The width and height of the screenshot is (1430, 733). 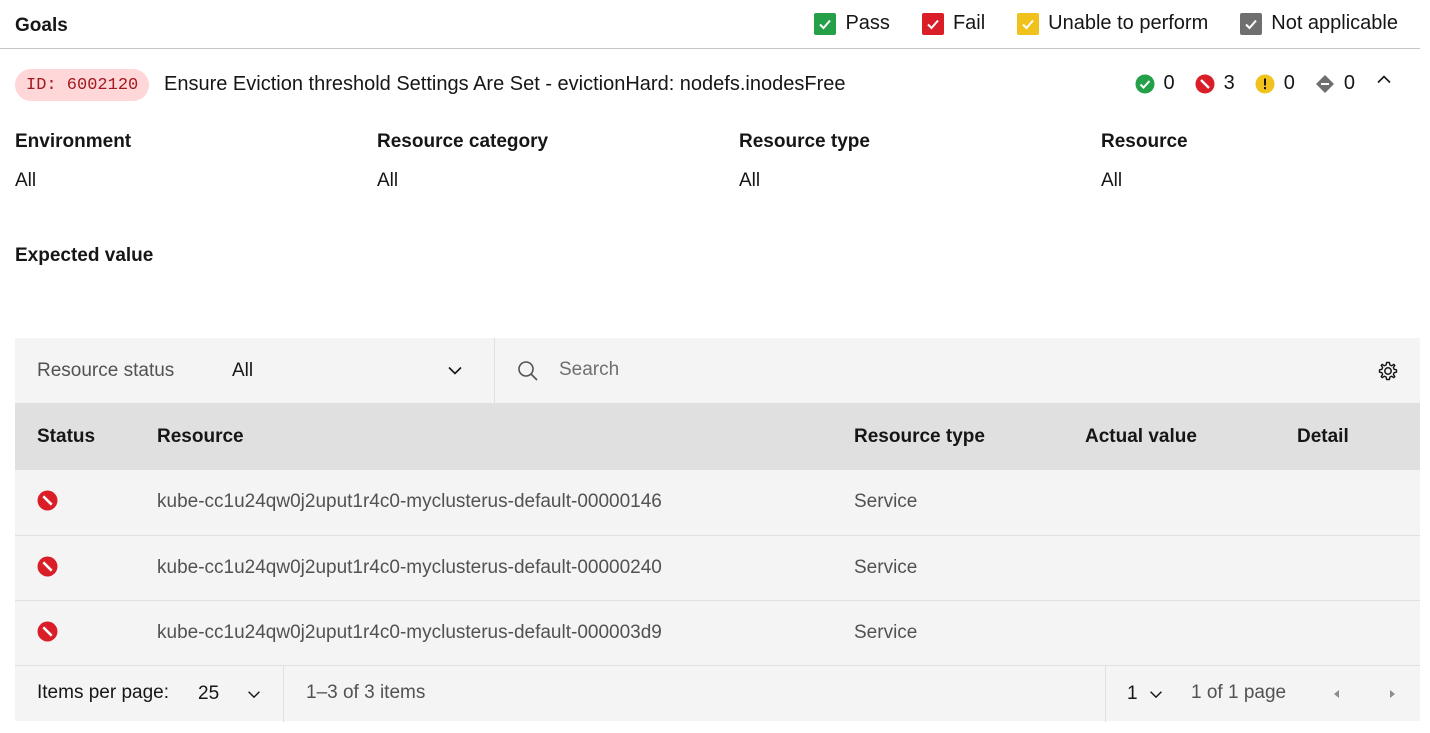 I want to click on header-status: Status, so click(x=86, y=436).